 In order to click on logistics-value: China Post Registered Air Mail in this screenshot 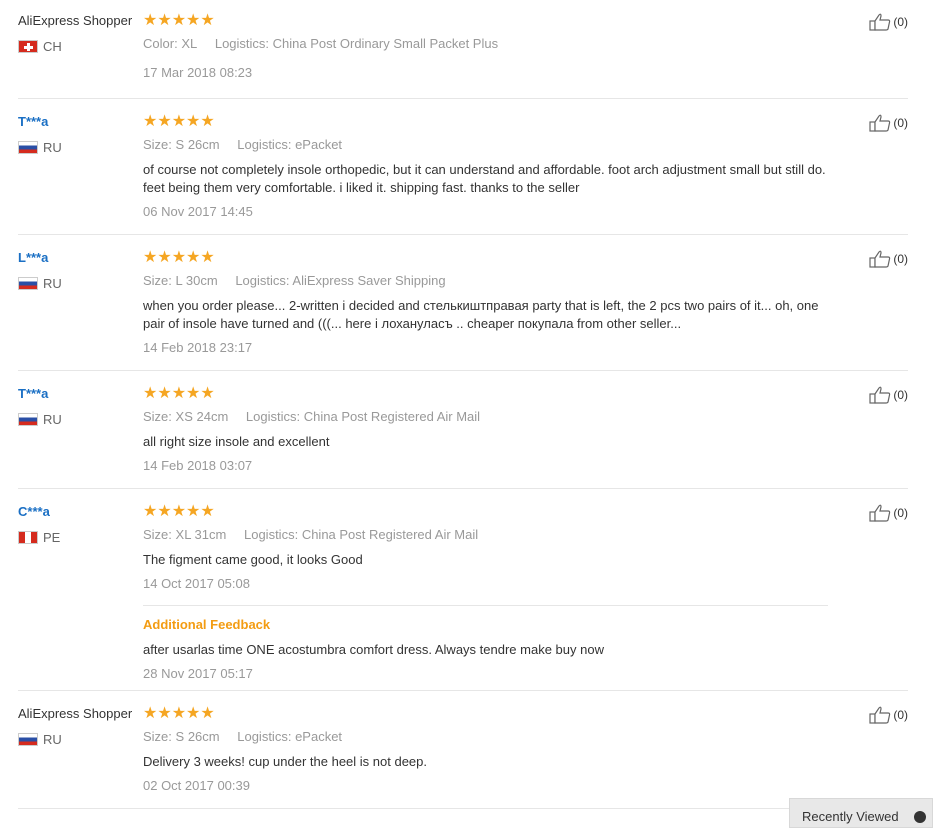, I will do `click(390, 534)`.